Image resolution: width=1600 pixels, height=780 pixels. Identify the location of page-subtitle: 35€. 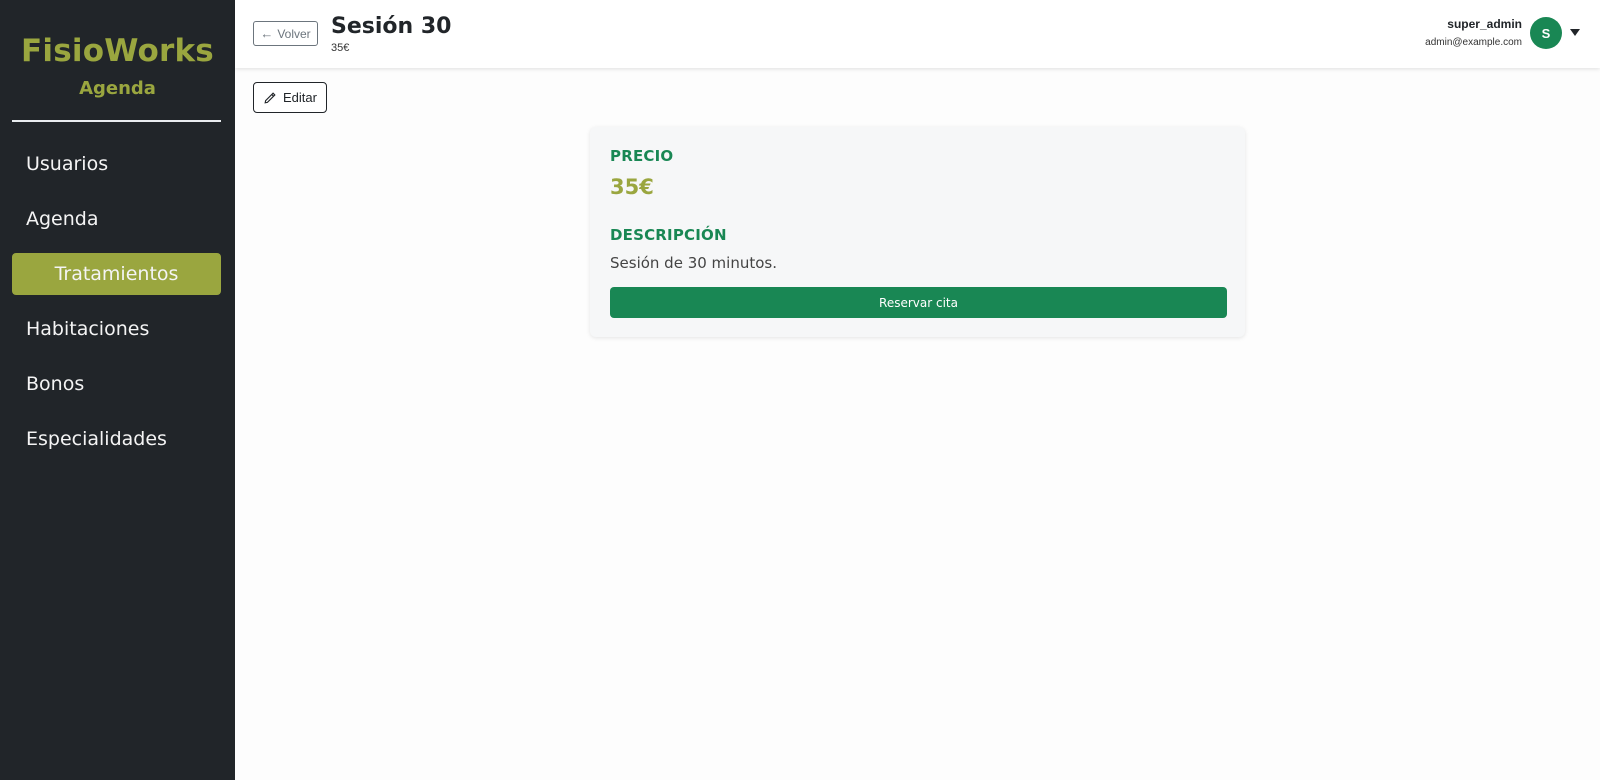
(340, 48).